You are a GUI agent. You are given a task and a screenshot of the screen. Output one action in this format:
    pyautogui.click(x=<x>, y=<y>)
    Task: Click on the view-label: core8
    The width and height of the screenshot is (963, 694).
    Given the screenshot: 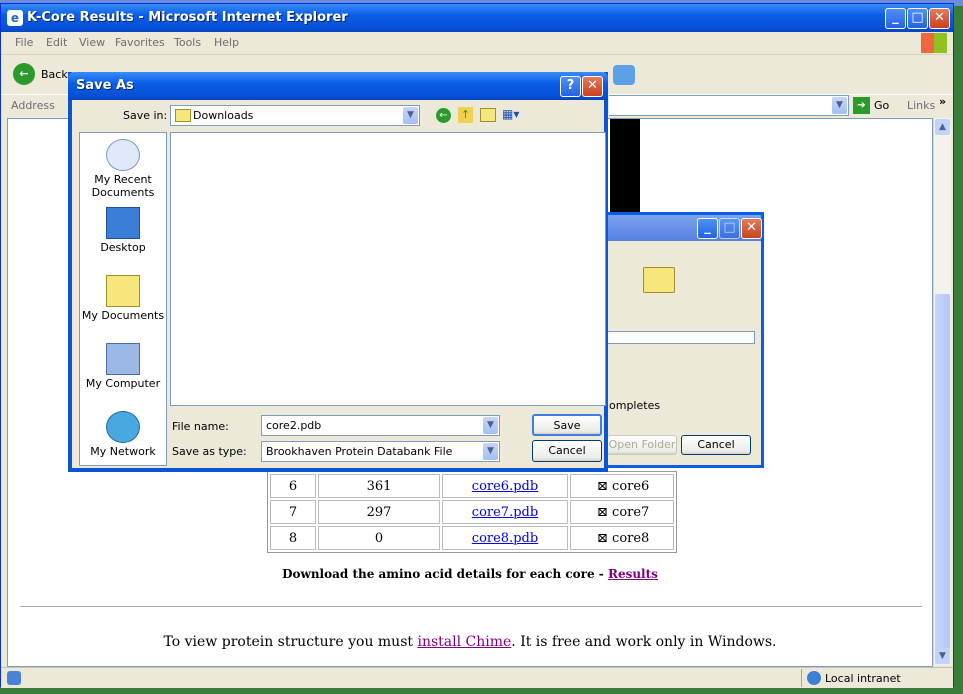 What is the action you would take?
    pyautogui.click(x=630, y=538)
    